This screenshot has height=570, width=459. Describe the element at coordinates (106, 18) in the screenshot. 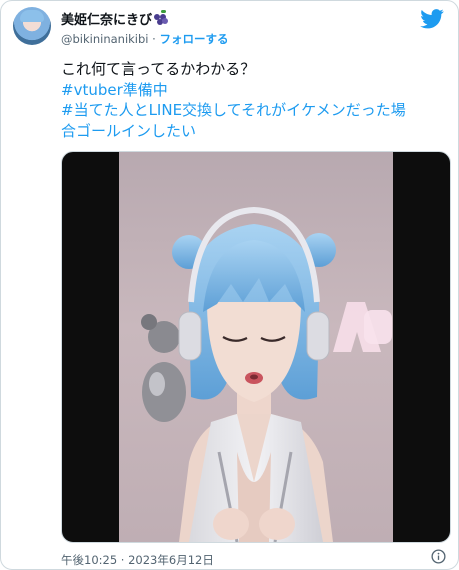

I see `author-display-name: 美姫仁奈にきび` at that location.